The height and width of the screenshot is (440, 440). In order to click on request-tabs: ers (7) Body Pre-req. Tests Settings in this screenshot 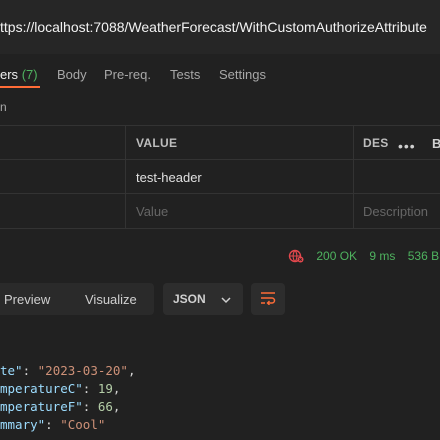, I will do `click(220, 76)`.